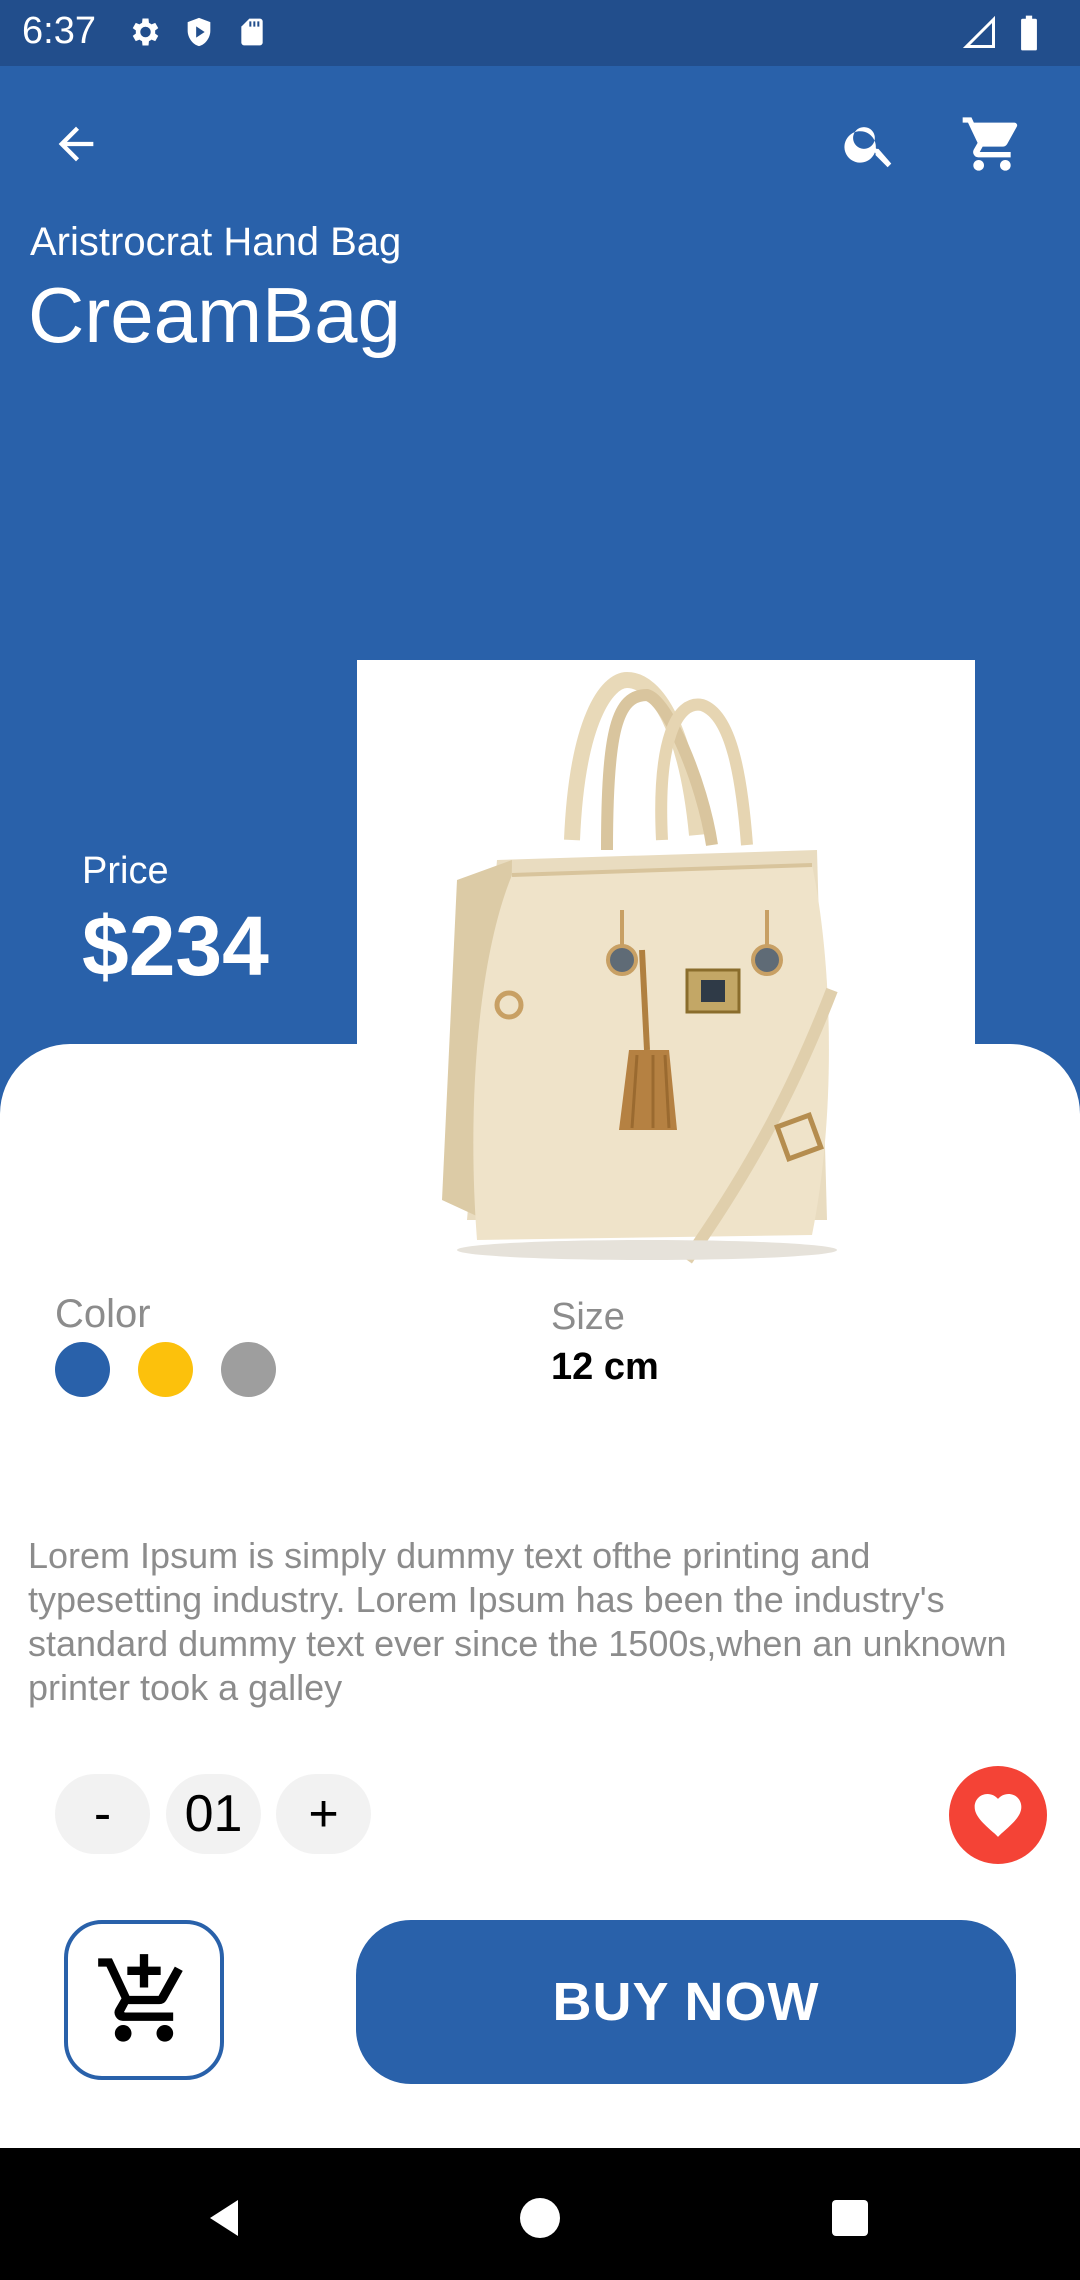 The image size is (1080, 2280). I want to click on product-title: CreamBag, so click(214, 315).